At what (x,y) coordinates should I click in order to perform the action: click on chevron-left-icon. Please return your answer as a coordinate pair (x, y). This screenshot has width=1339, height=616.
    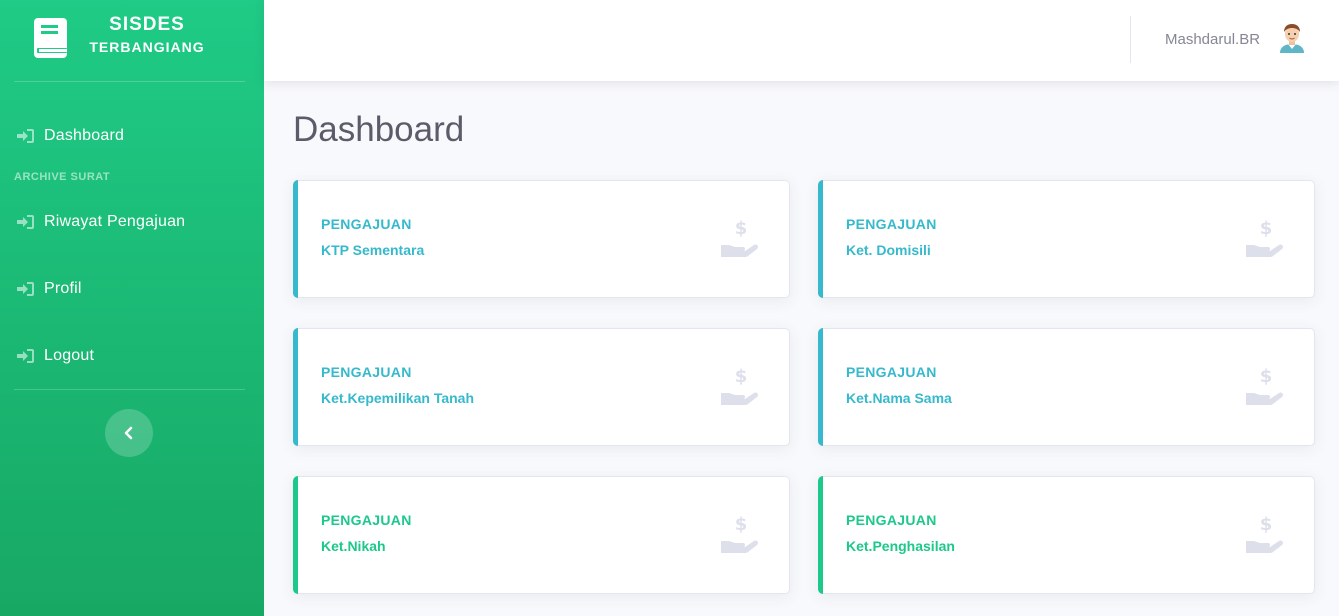
    Looking at the image, I should click on (128, 433).